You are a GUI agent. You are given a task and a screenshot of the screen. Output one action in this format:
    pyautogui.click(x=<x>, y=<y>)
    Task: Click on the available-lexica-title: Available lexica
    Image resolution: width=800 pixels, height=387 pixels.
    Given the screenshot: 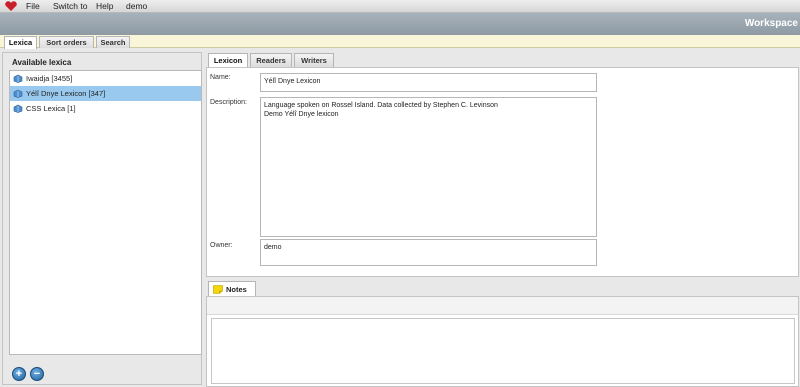 What is the action you would take?
    pyautogui.click(x=42, y=62)
    